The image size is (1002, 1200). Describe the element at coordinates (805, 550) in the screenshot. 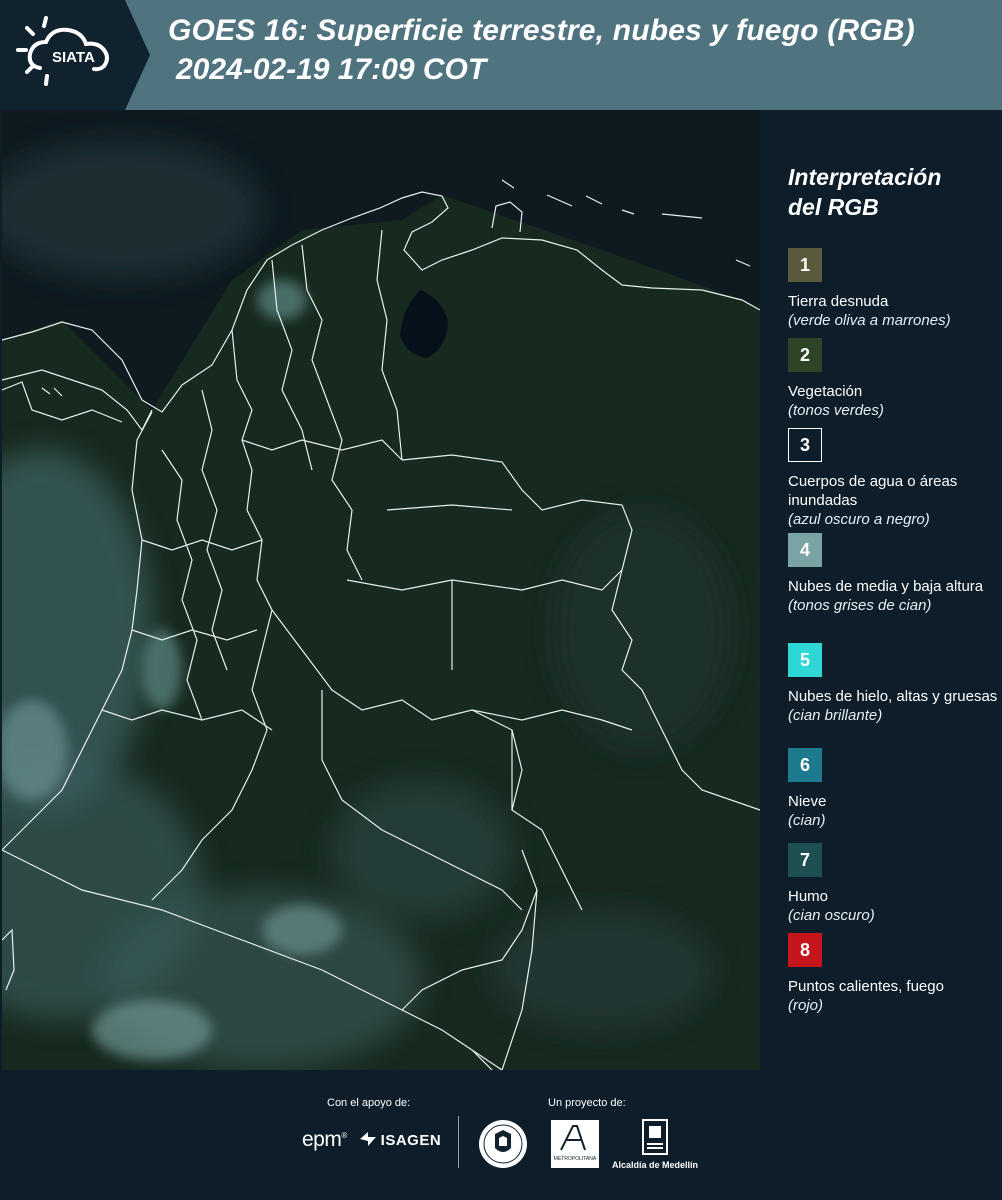

I see `legend-swatch-4: 4` at that location.